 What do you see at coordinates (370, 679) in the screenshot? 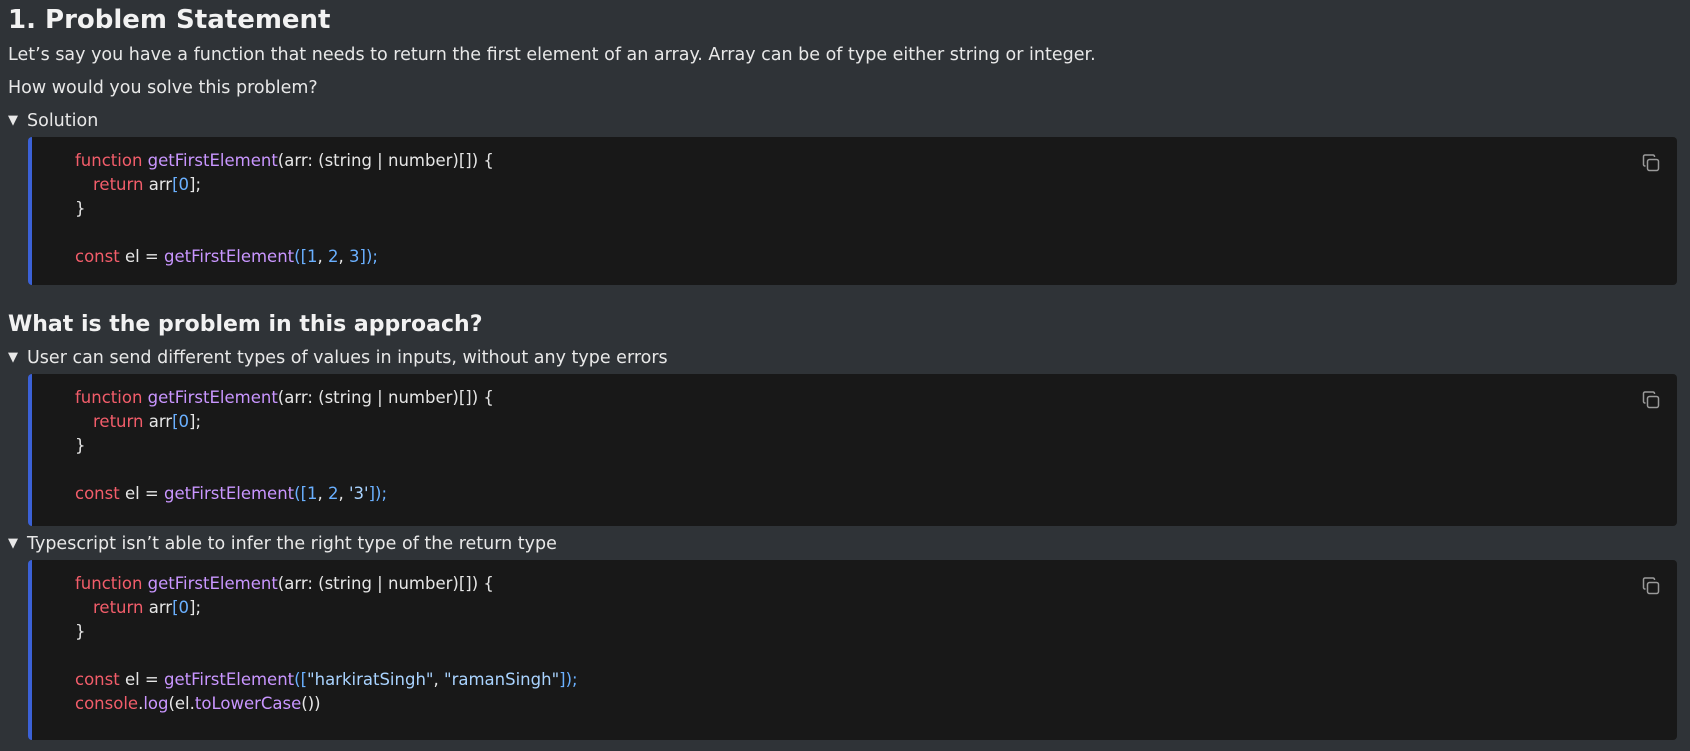
I see `code-string: "harkiratSingh"` at bounding box center [370, 679].